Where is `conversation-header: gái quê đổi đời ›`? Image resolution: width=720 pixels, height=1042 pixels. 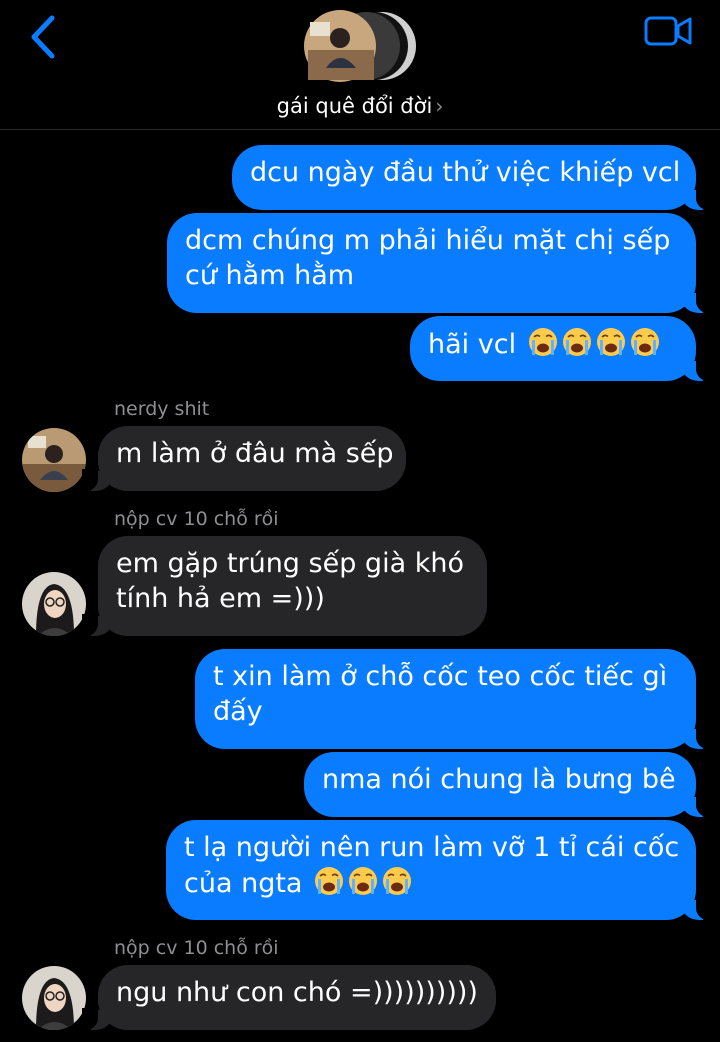
conversation-header: gái quê đổi đời › is located at coordinates (360, 65).